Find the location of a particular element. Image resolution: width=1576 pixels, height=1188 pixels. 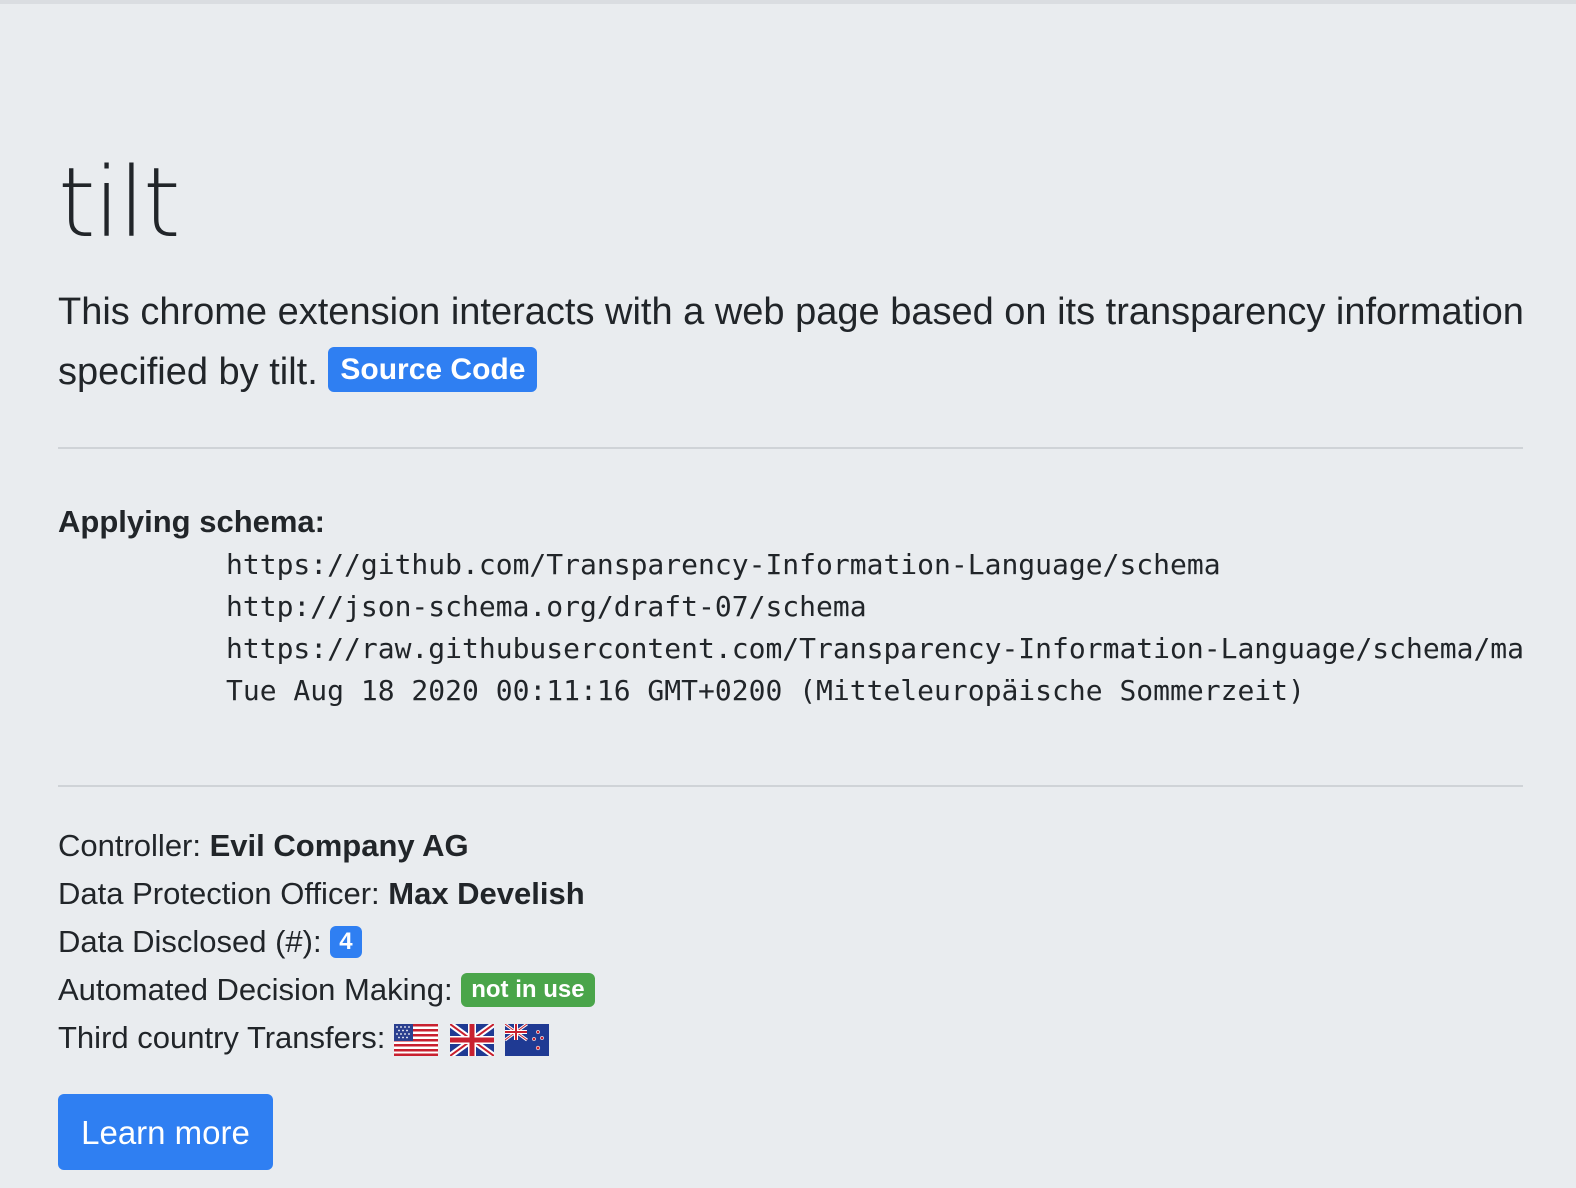

transfer-flags is located at coordinates (472, 1038).